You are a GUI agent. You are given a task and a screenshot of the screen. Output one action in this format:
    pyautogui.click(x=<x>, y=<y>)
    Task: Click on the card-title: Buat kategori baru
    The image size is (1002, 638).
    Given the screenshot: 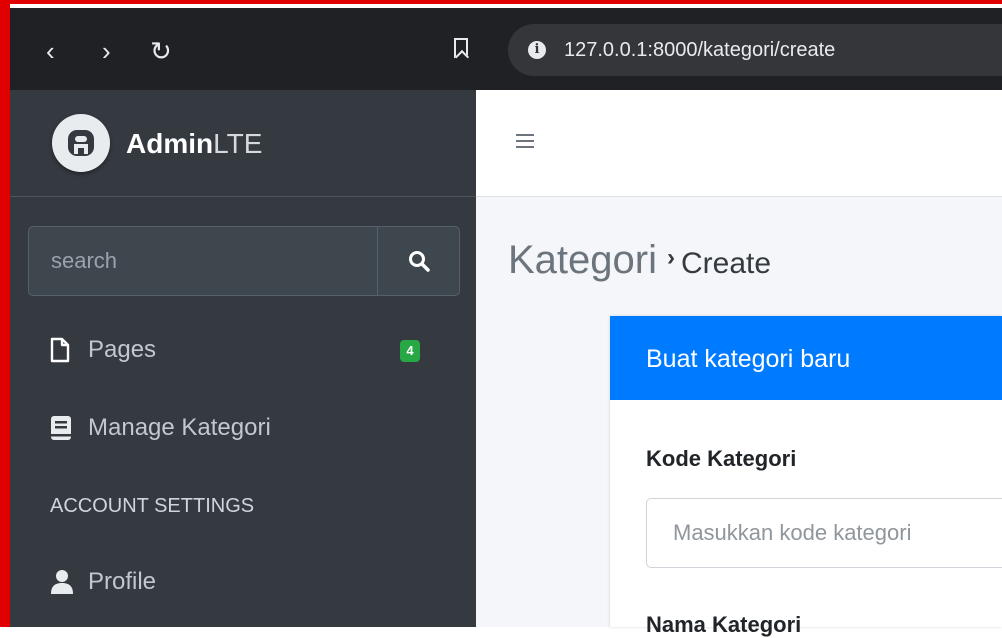 What is the action you would take?
    pyautogui.click(x=748, y=359)
    